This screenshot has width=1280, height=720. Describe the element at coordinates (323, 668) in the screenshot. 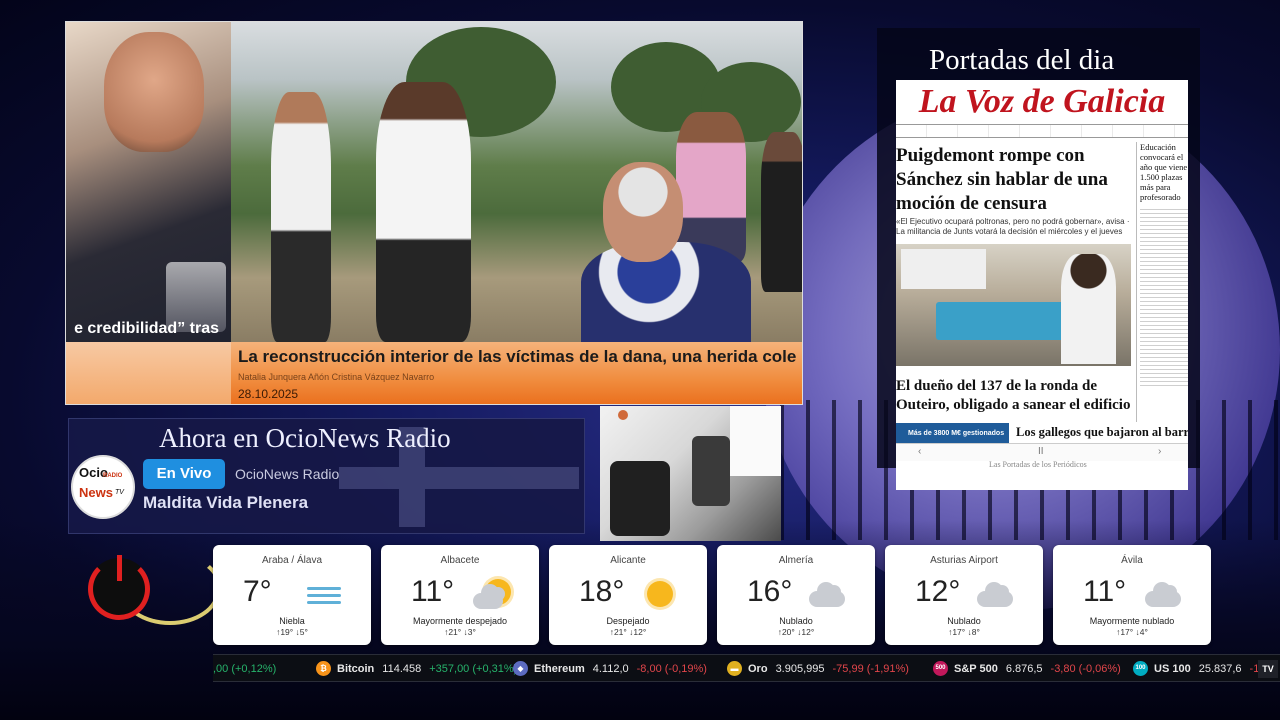

I see `bitcoin-icon: ₿` at that location.